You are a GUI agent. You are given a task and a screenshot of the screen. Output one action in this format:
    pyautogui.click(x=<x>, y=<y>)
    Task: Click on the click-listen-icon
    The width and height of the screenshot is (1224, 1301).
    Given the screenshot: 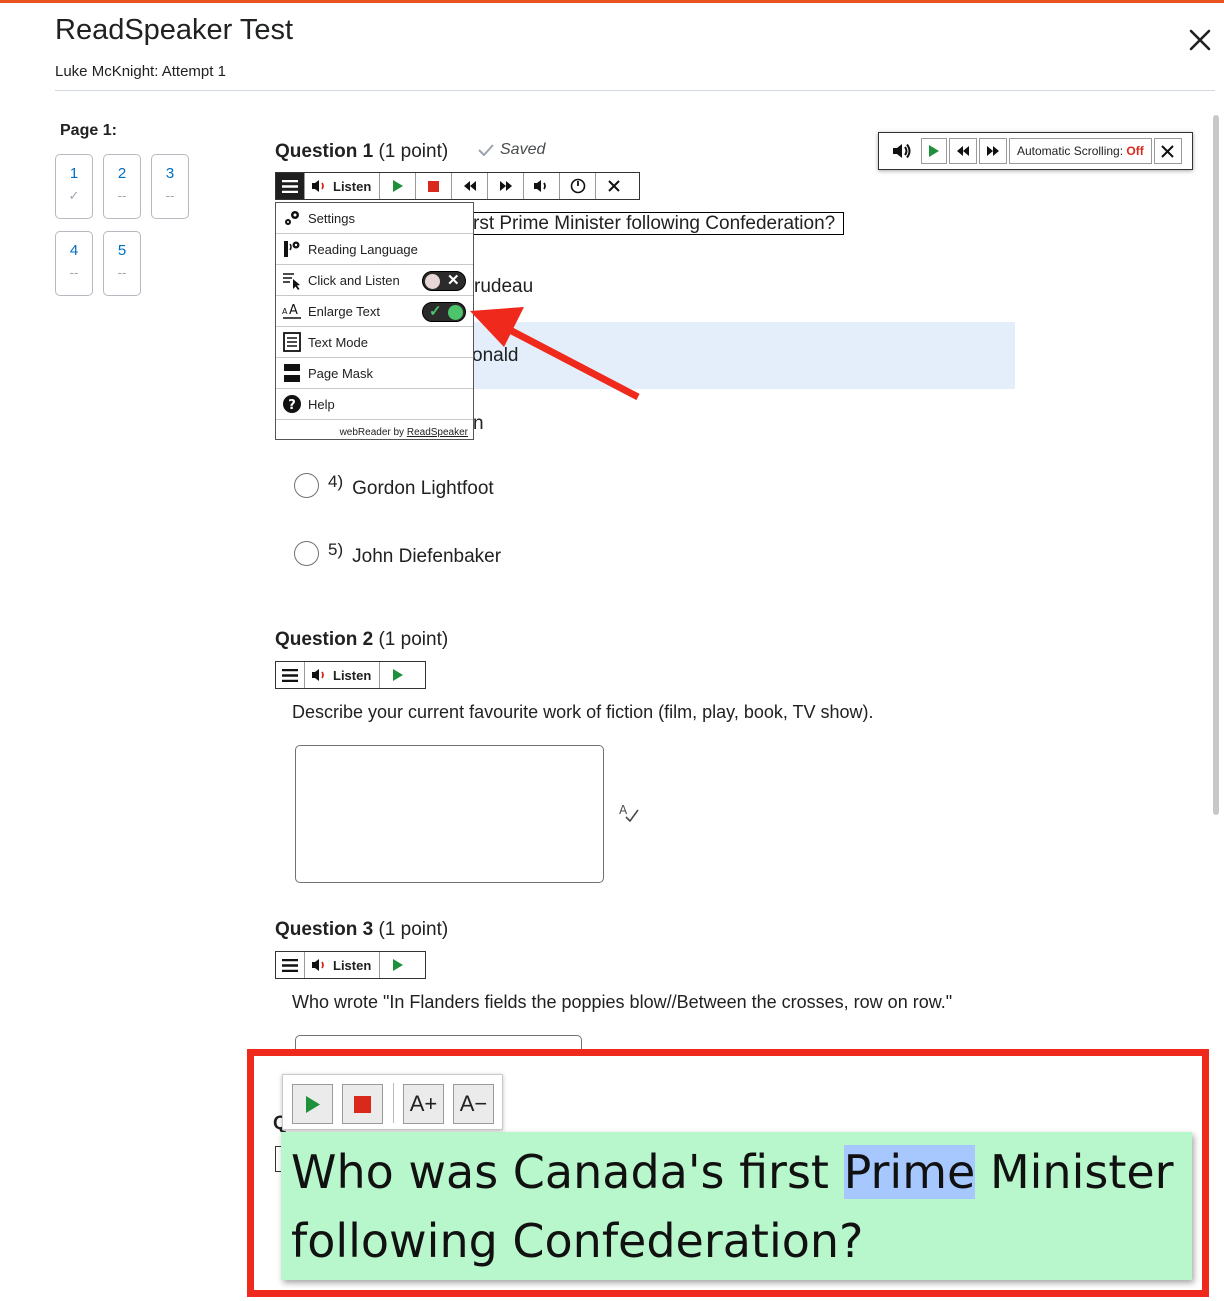 What is the action you would take?
    pyautogui.click(x=292, y=280)
    